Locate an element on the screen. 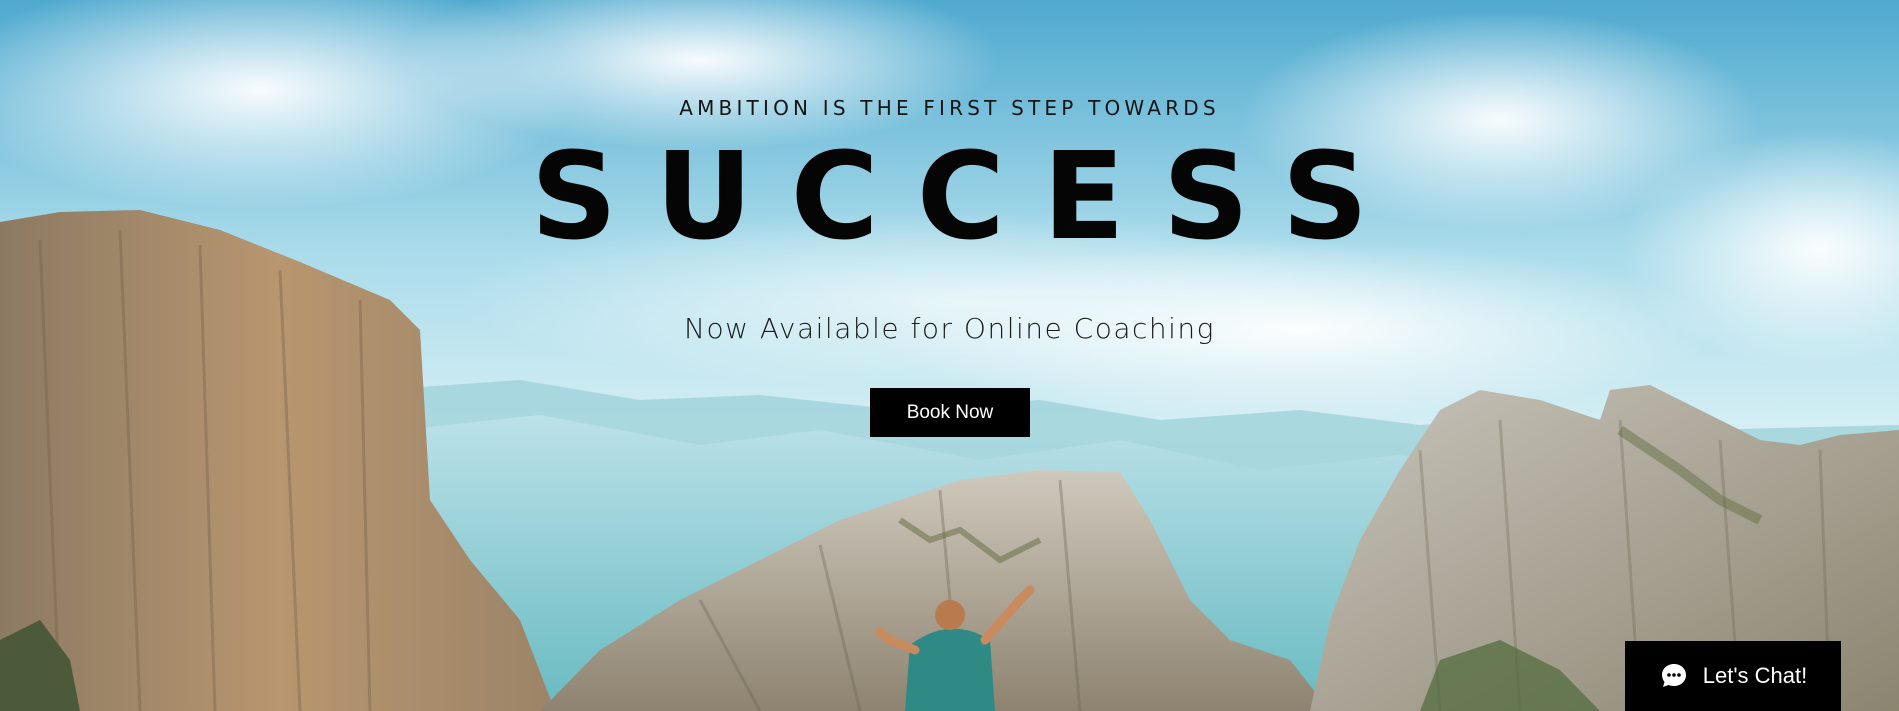 The image size is (1899, 711). book-now-button: Book Now is located at coordinates (950, 412).